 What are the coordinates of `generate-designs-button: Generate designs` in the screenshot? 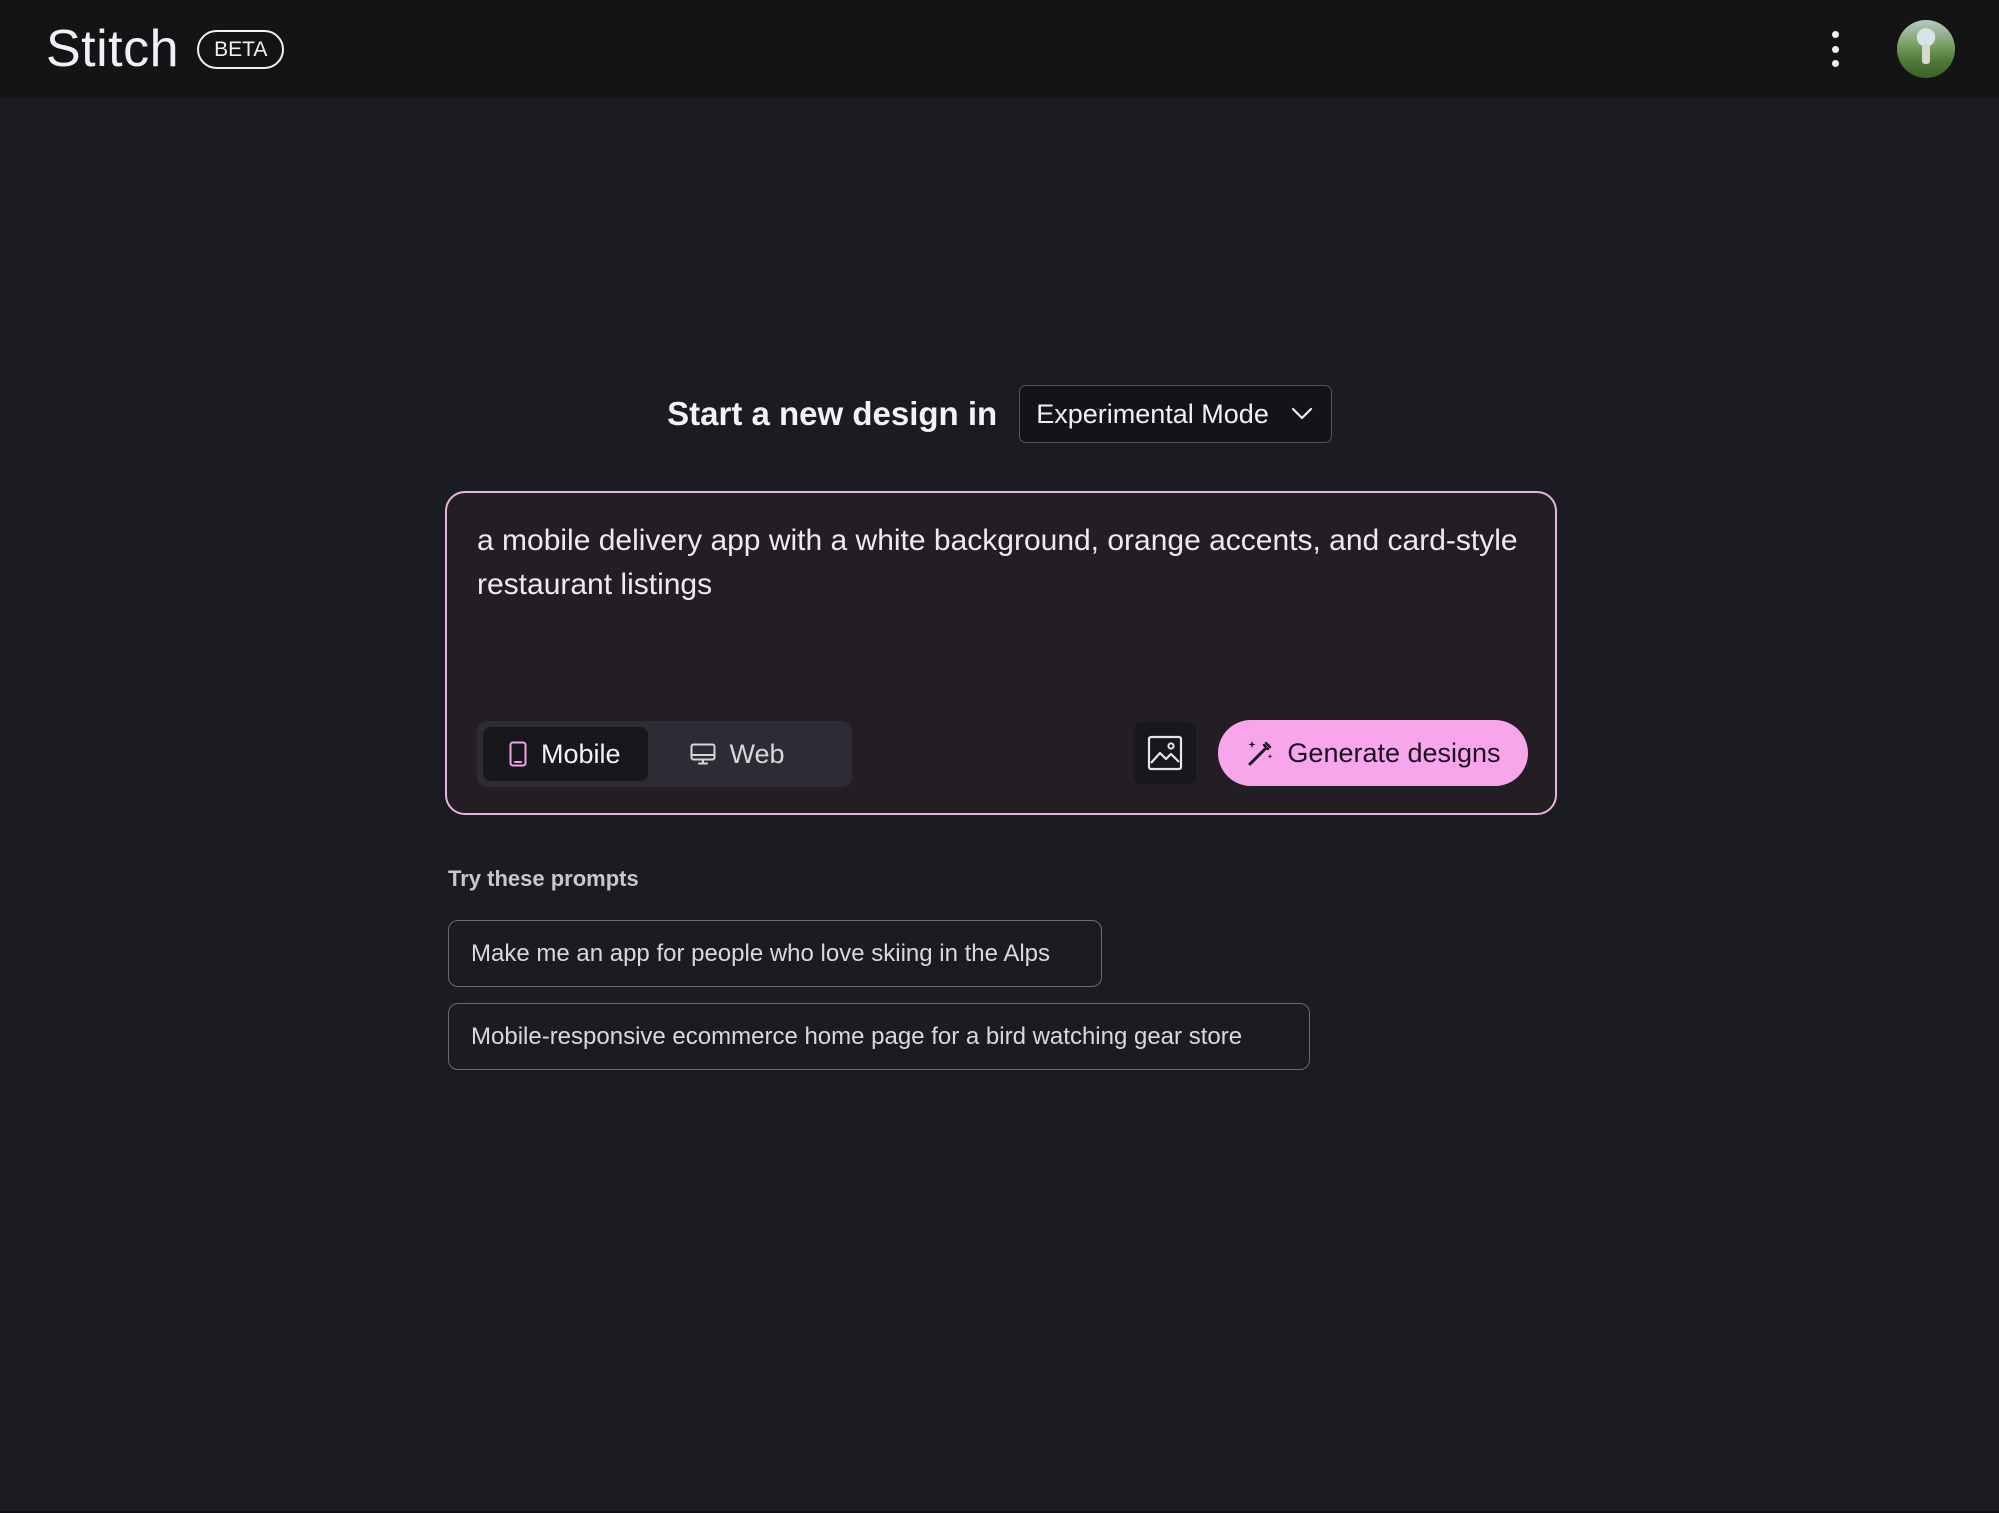 It's located at (1373, 753).